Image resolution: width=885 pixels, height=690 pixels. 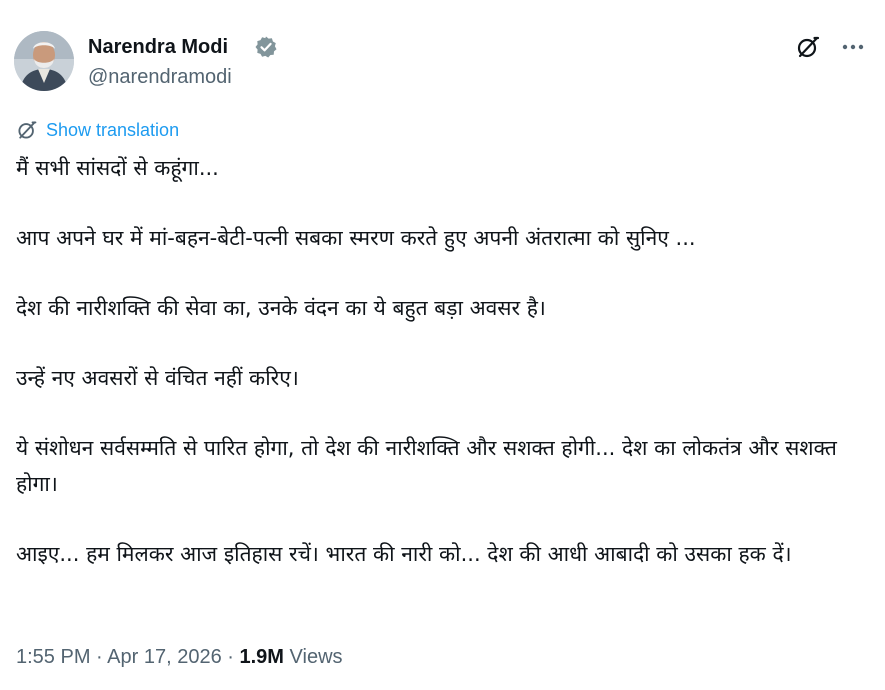 What do you see at coordinates (266, 47) in the screenshot?
I see `verified-badge-icon` at bounding box center [266, 47].